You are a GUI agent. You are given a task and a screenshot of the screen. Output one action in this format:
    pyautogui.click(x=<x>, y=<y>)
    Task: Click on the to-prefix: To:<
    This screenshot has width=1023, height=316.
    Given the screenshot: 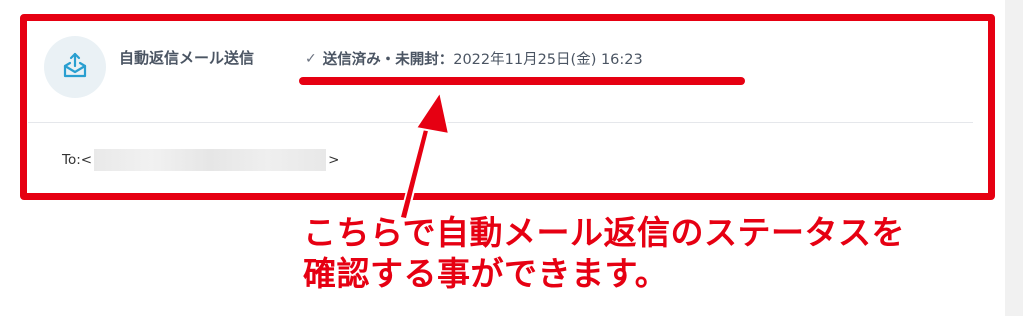 What is the action you would take?
    pyautogui.click(x=77, y=160)
    